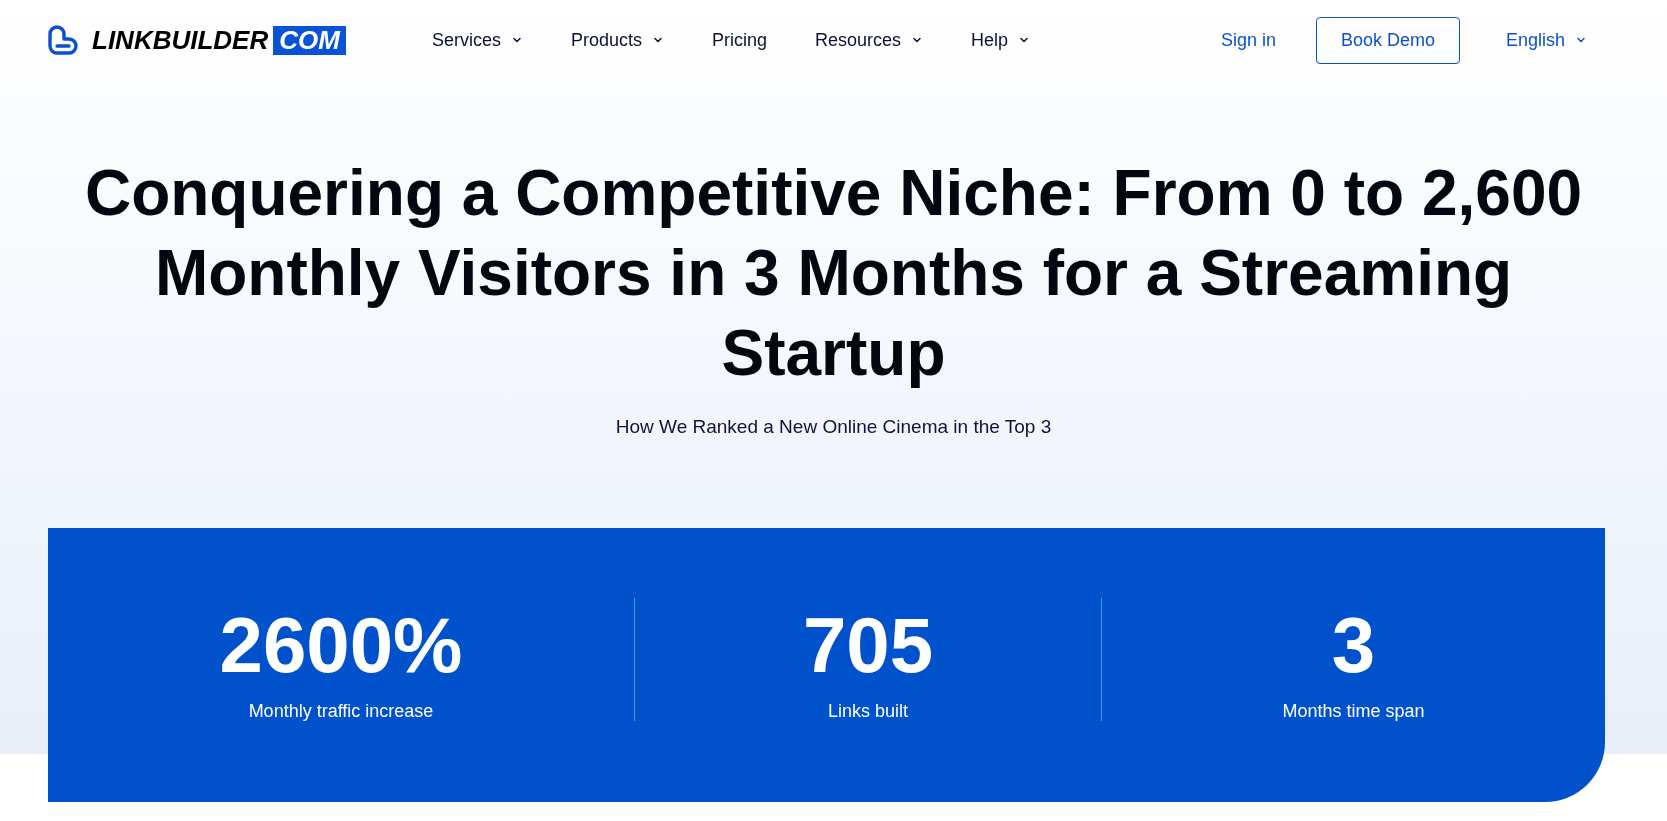  Describe the element at coordinates (1001, 40) in the screenshot. I see `nav-menu-item: Help` at that location.